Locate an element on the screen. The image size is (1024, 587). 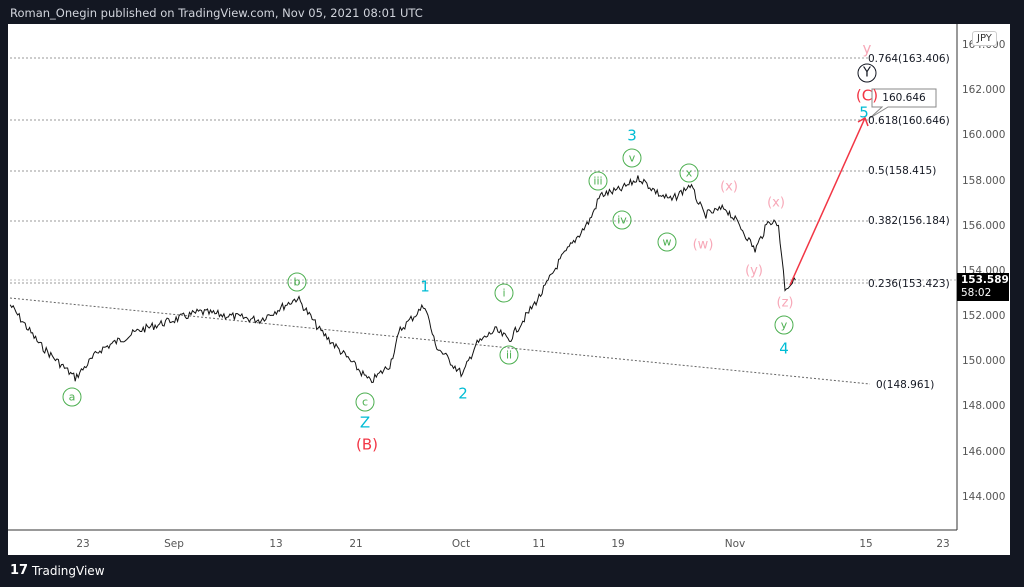
fib-label: 0(148.961) is located at coordinates (905, 385).